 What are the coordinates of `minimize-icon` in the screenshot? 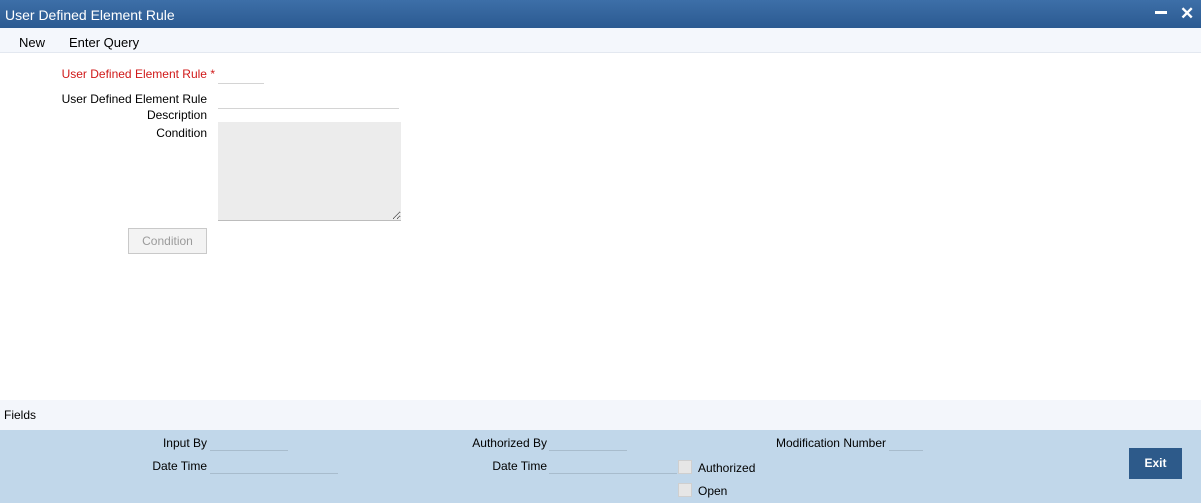 It's located at (1161, 11).